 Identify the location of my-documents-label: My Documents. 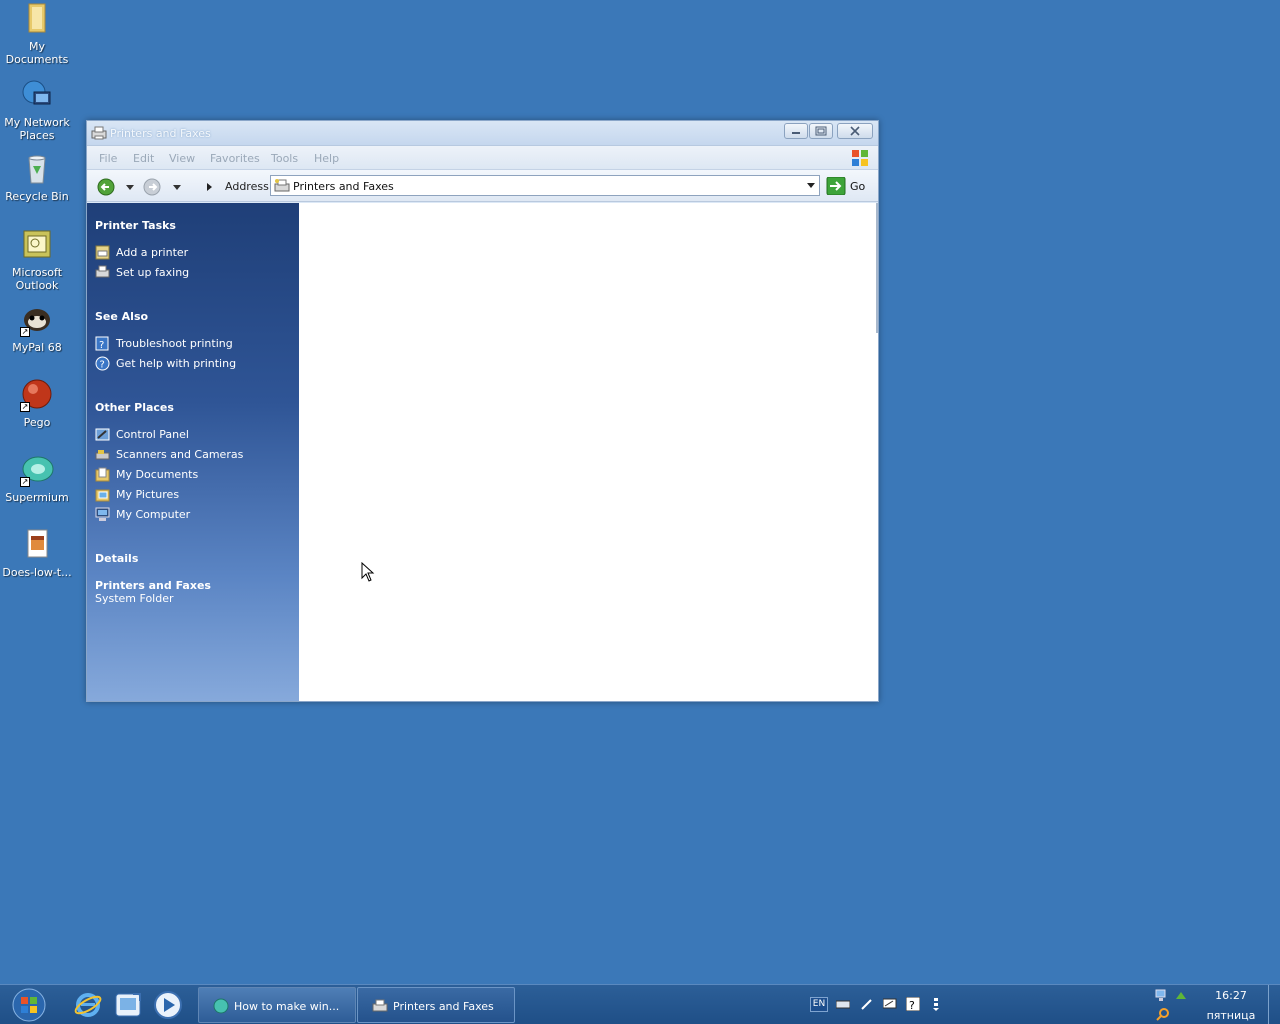
(157, 474).